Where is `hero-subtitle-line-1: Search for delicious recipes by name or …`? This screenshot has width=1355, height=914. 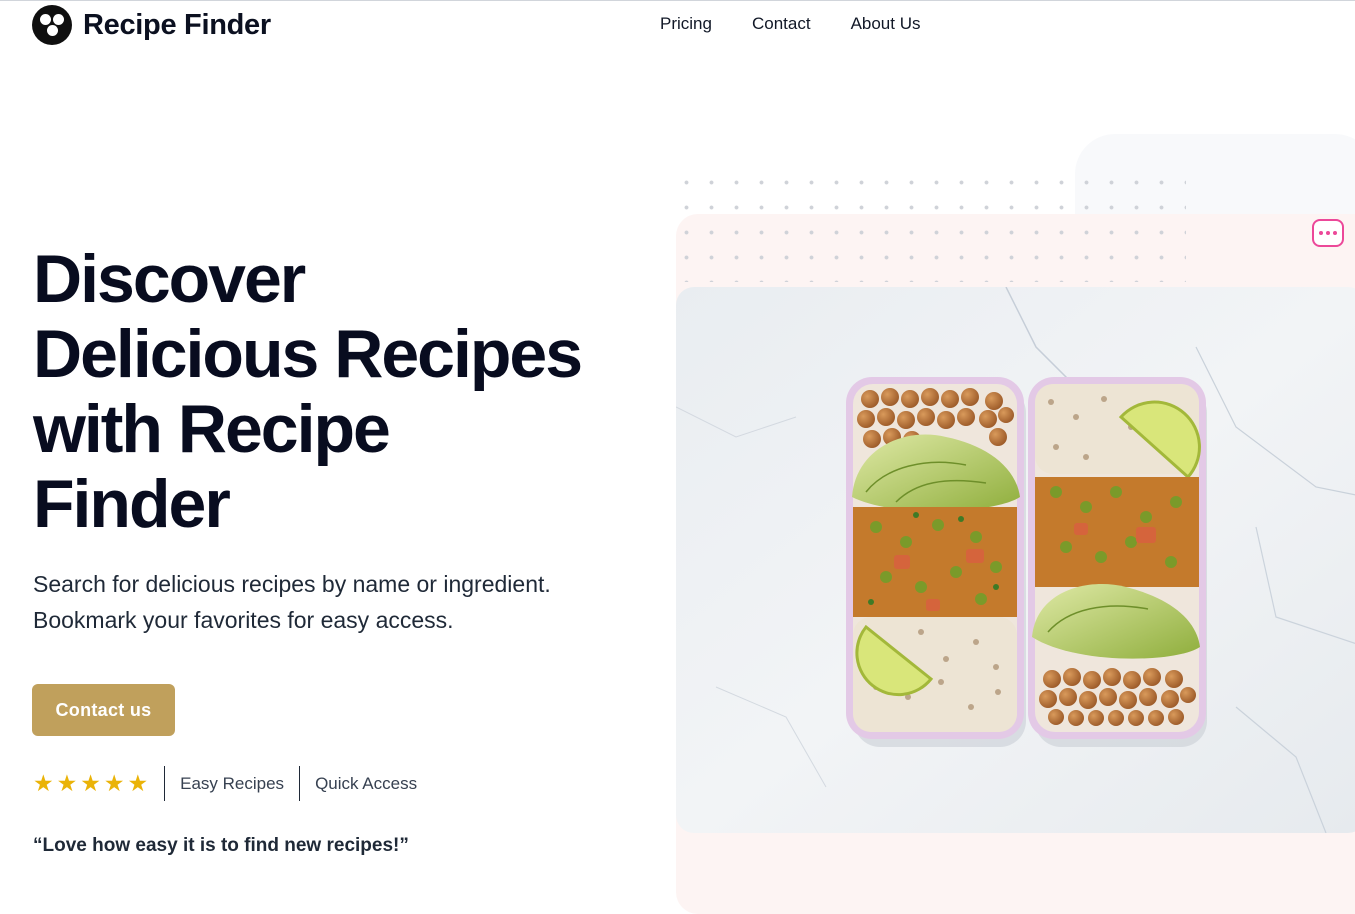
hero-subtitle-line-1: Search for delicious recipes by name or … is located at coordinates (292, 584).